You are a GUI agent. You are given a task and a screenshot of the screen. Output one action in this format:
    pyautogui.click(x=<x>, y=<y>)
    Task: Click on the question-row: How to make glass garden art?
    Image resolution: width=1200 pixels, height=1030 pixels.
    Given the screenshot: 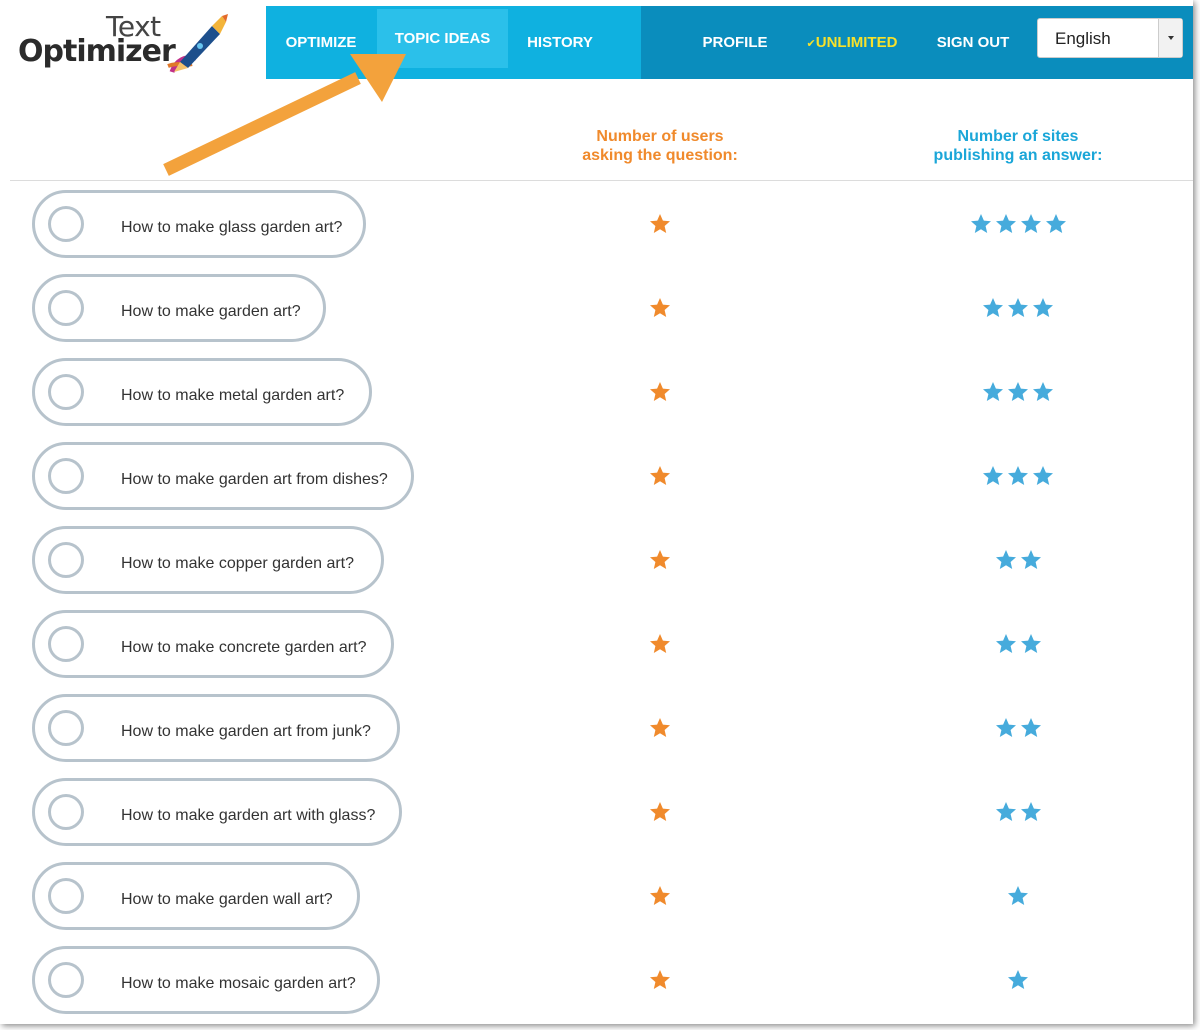 What is the action you would take?
    pyautogui.click(x=596, y=224)
    